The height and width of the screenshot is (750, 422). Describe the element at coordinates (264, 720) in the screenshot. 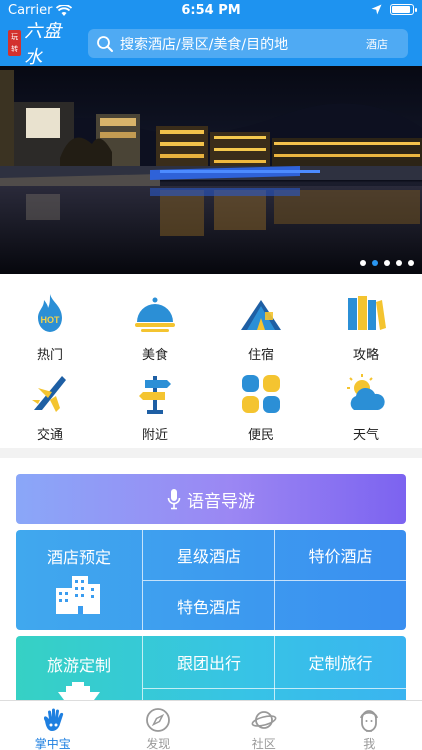

I see `planet-icon` at that location.